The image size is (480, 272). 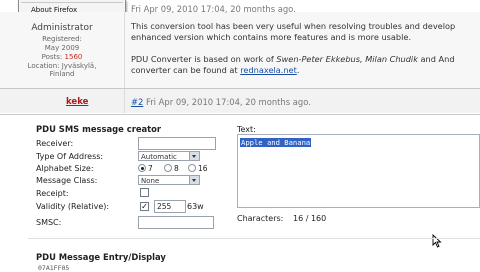 I want to click on receiver-label: Receiver:, so click(x=55, y=143).